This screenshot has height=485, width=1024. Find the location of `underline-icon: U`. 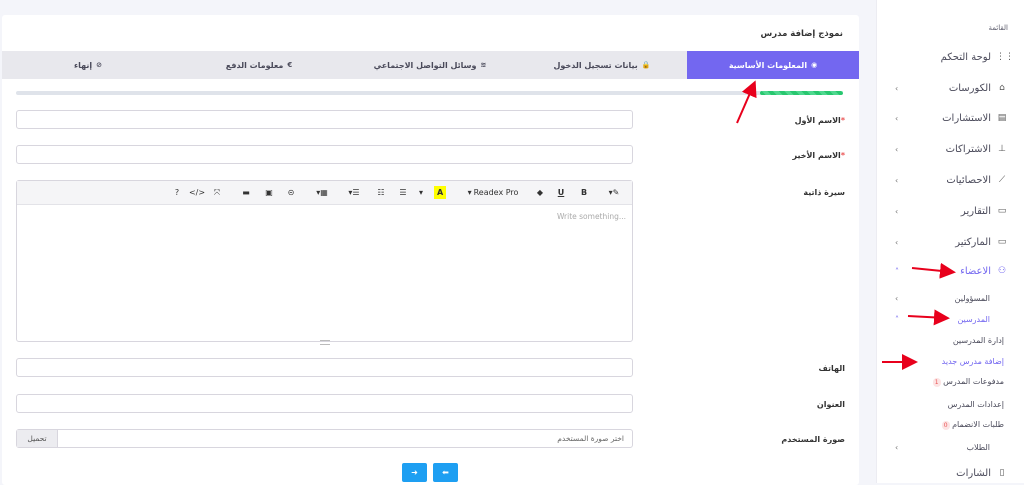

underline-icon: U is located at coordinates (561, 192).